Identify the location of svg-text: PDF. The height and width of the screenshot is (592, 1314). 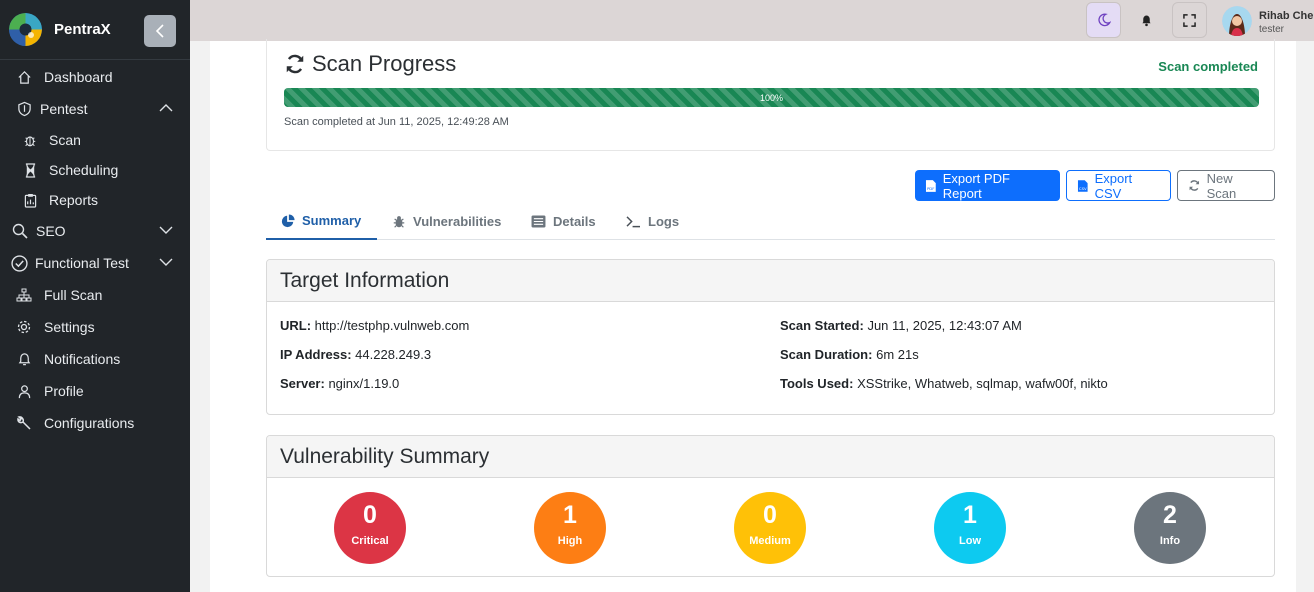
(931, 187).